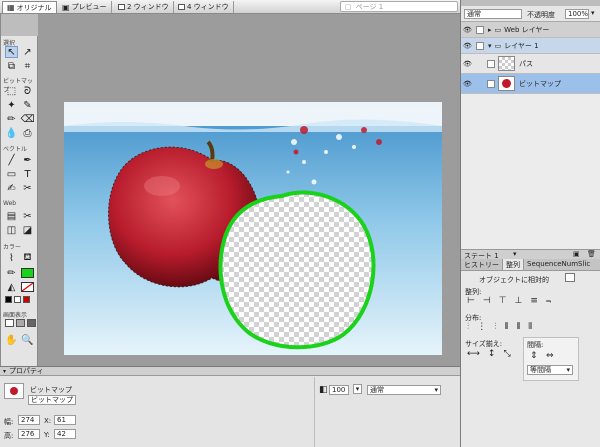  I want to click on page-selector: ▢ ページ 1, so click(399, 6).